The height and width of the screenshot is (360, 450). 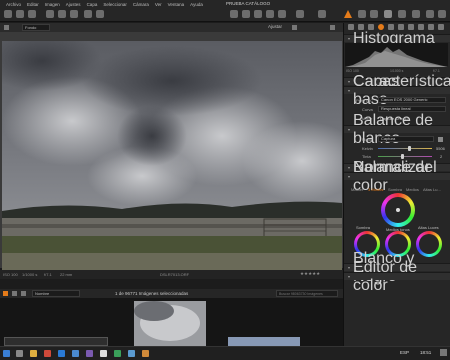 What do you see at coordinates (13, 4) in the screenshot?
I see `menu-archivo: Archivo` at bounding box center [13, 4].